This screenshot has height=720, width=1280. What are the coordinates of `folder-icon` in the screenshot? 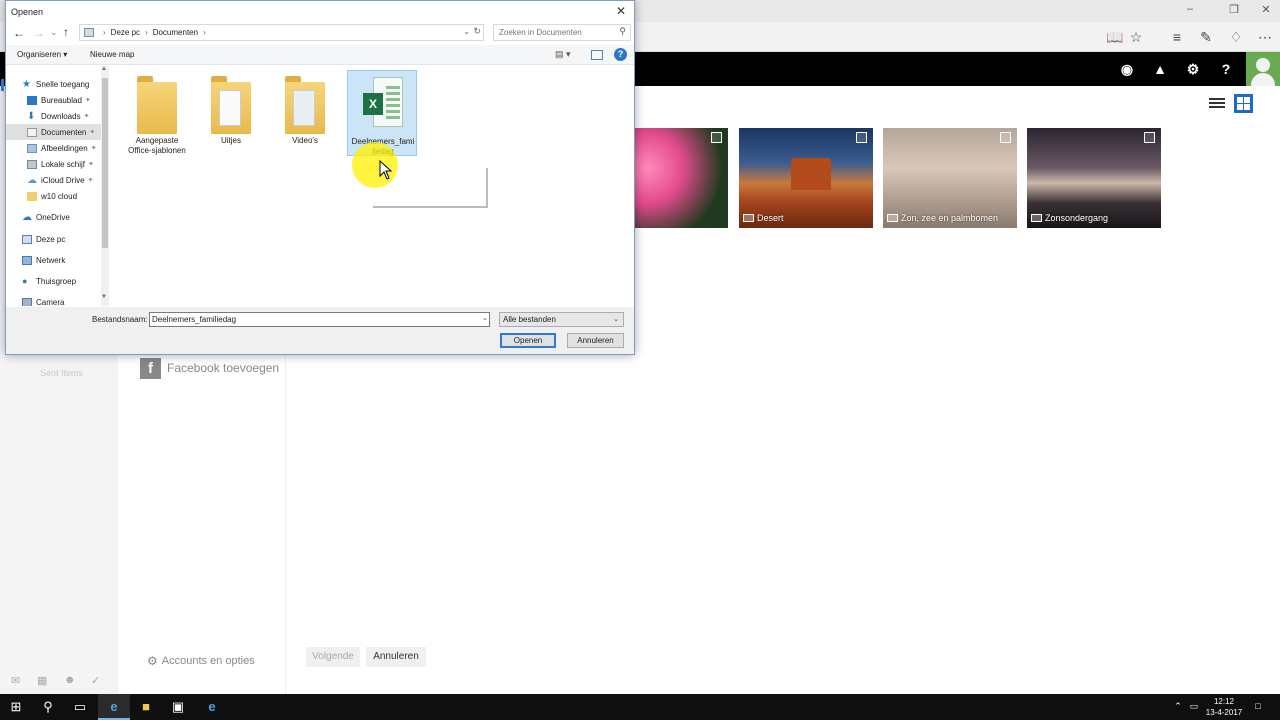 It's located at (32, 196).